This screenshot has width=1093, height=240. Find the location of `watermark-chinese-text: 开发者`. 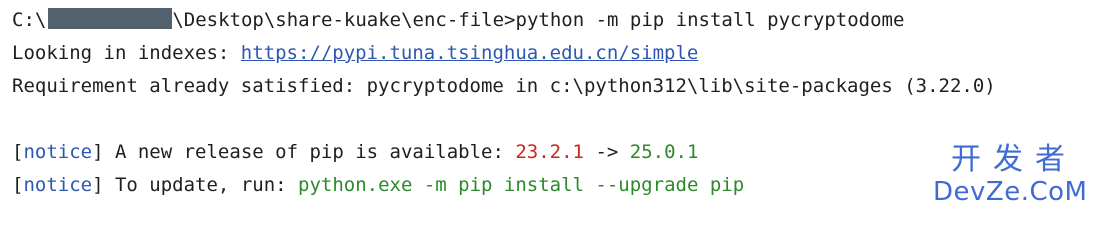

watermark-chinese-text: 开发者 is located at coordinates (1014, 159).